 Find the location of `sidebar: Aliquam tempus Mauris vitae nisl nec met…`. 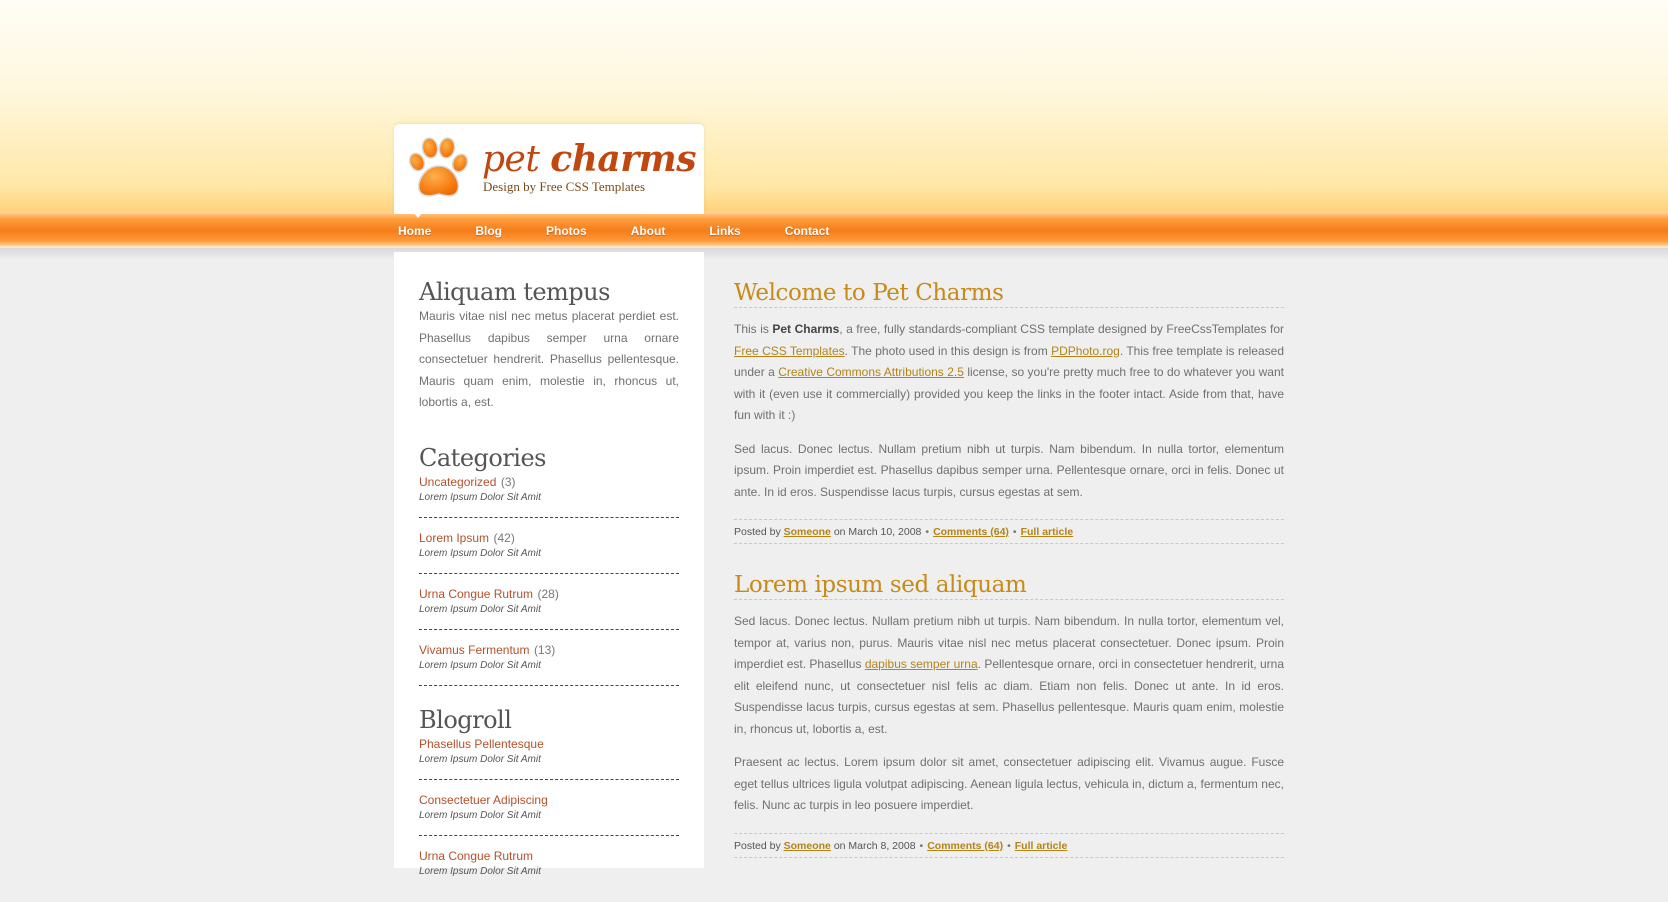

sidebar: Aliquam tempus Mauris vitae nisl nec met… is located at coordinates (549, 564).